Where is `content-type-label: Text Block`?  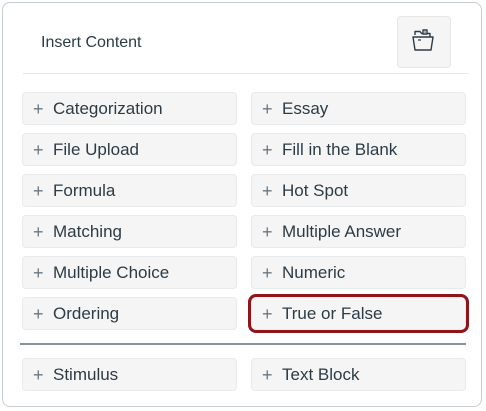 content-type-label: Text Block is located at coordinates (321, 374).